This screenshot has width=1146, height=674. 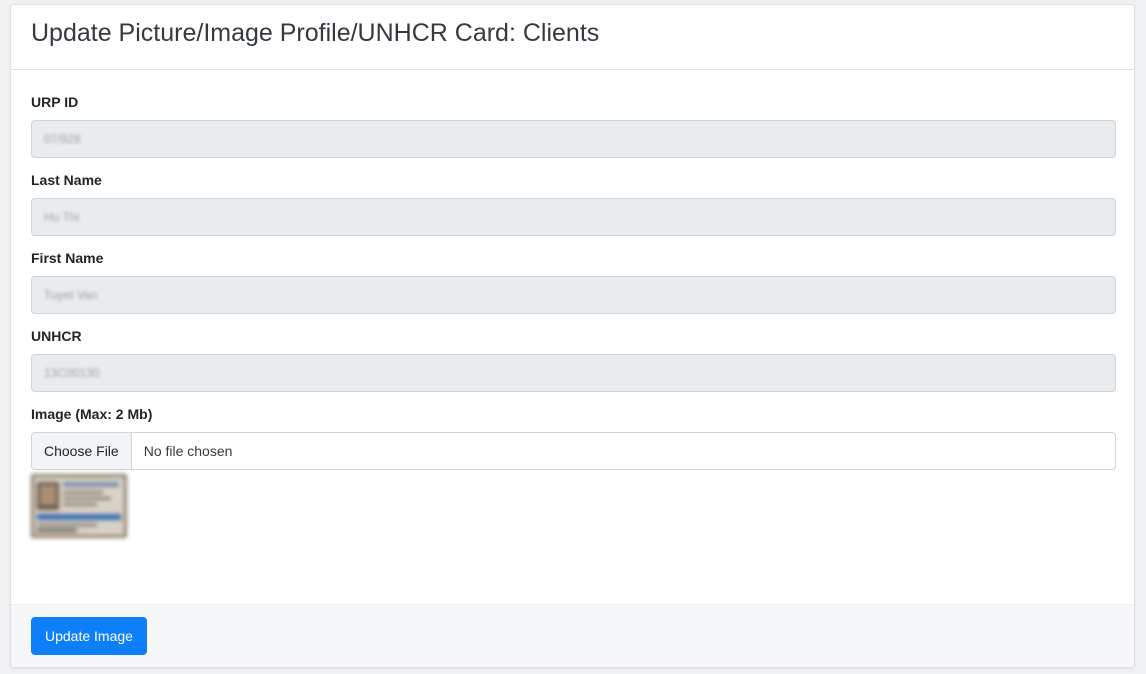 I want to click on first-name-field-wrap: Tuyet Van, so click(x=573, y=295).